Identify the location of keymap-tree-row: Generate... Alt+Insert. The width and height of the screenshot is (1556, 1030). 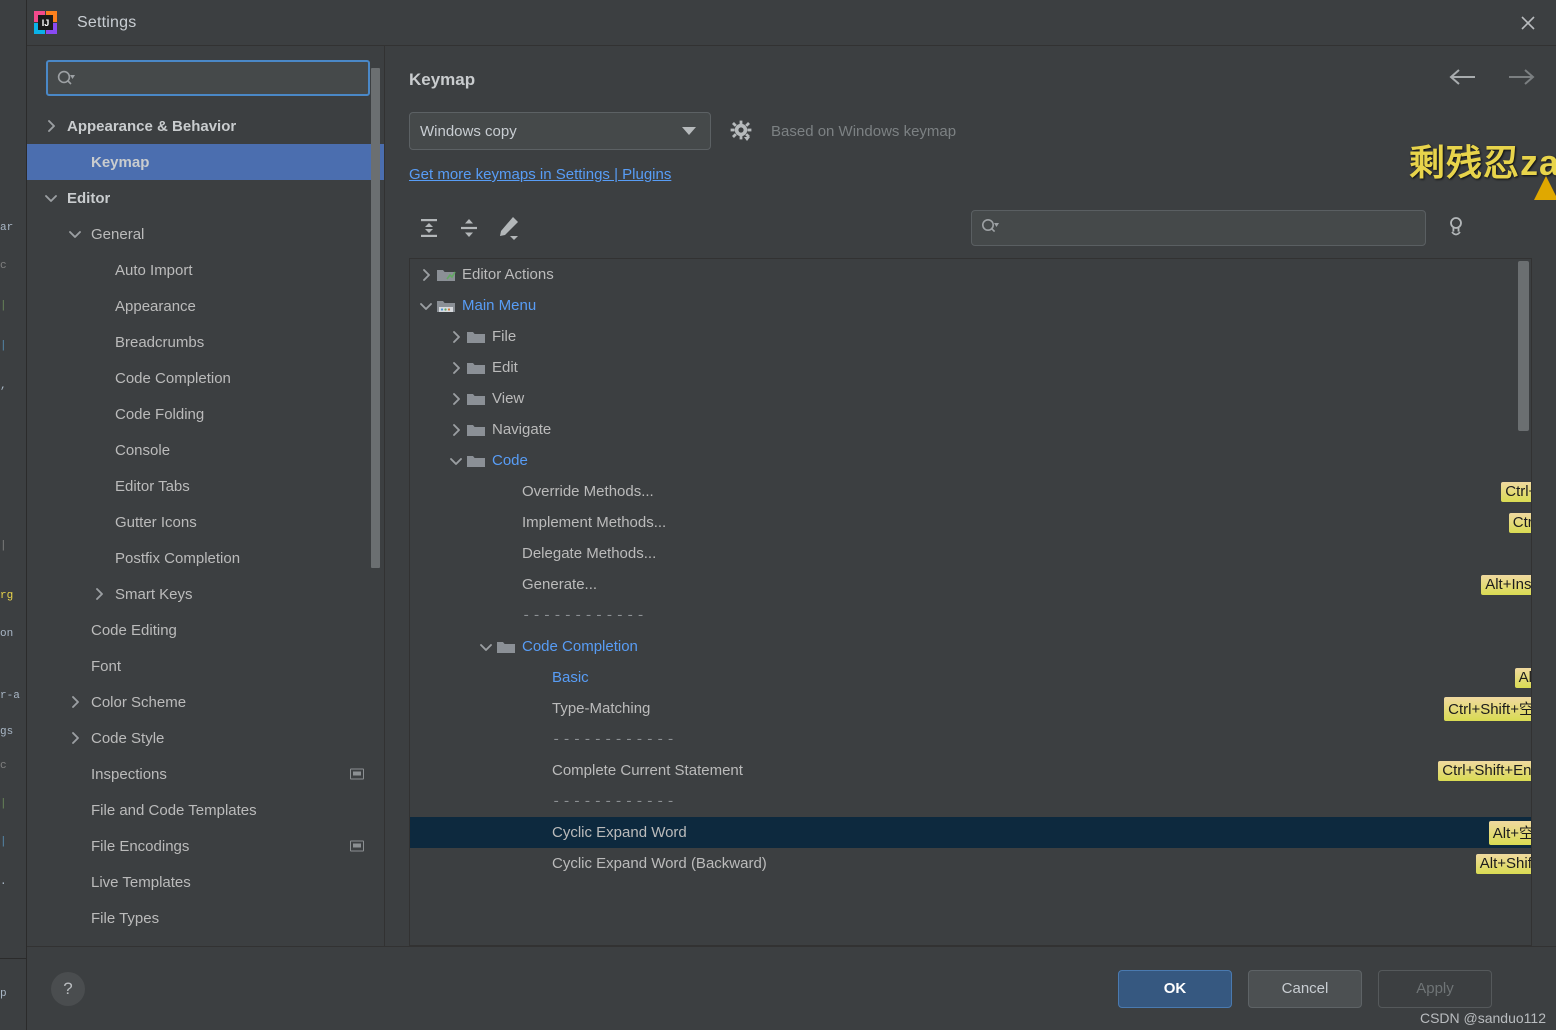
(970, 584).